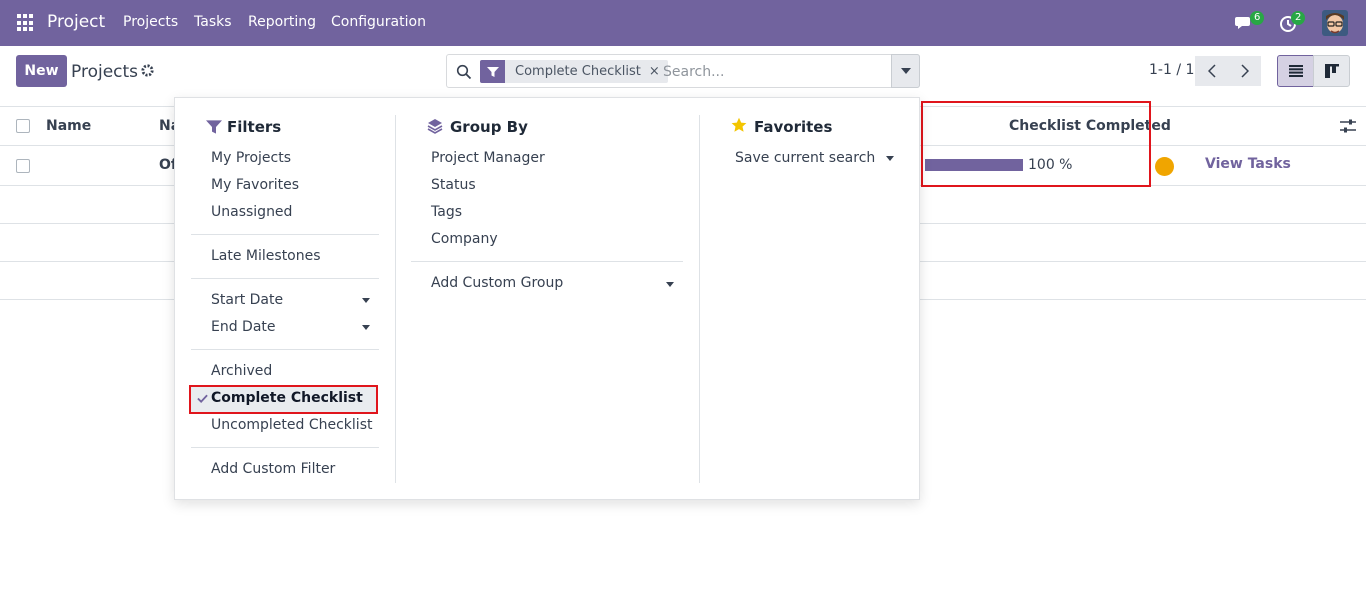  Describe the element at coordinates (435, 126) in the screenshot. I see `layers-icon` at that location.